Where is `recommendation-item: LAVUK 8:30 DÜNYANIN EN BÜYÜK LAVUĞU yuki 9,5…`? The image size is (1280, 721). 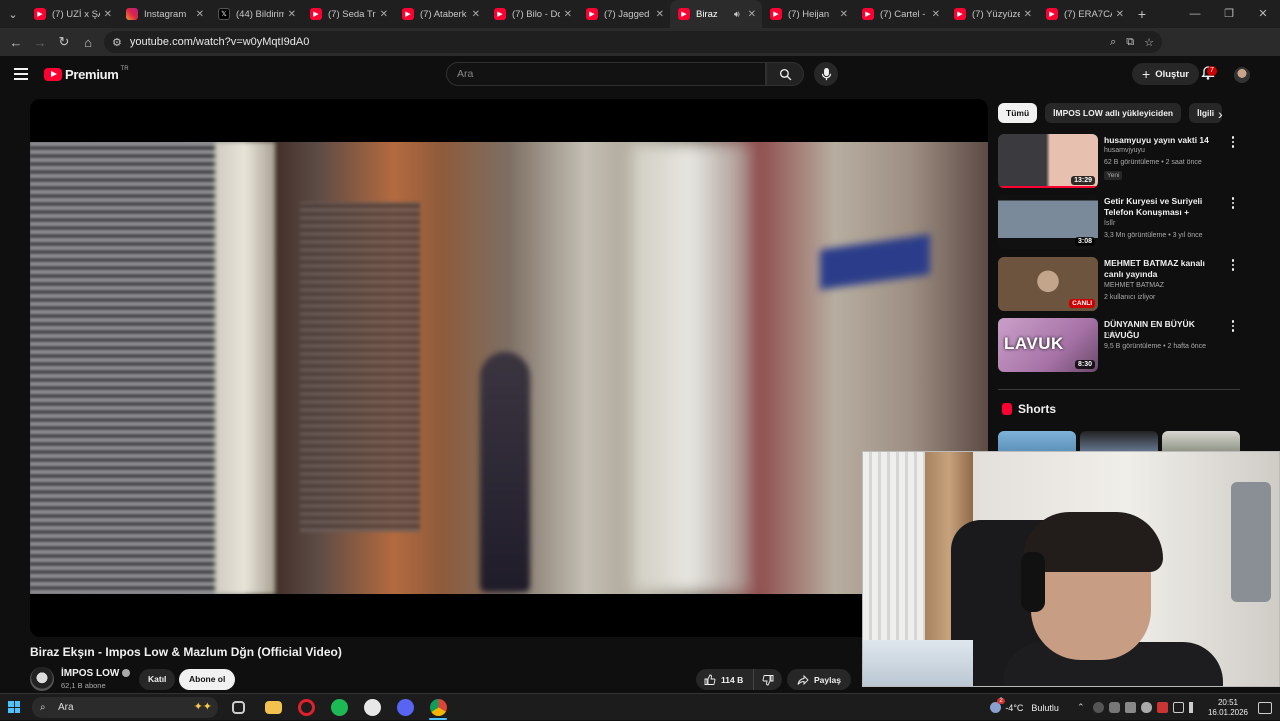 recommendation-item: LAVUK 8:30 DÜNYANIN EN BÜYÜK LAVUĞU yuki 9,5… is located at coordinates (1119, 345).